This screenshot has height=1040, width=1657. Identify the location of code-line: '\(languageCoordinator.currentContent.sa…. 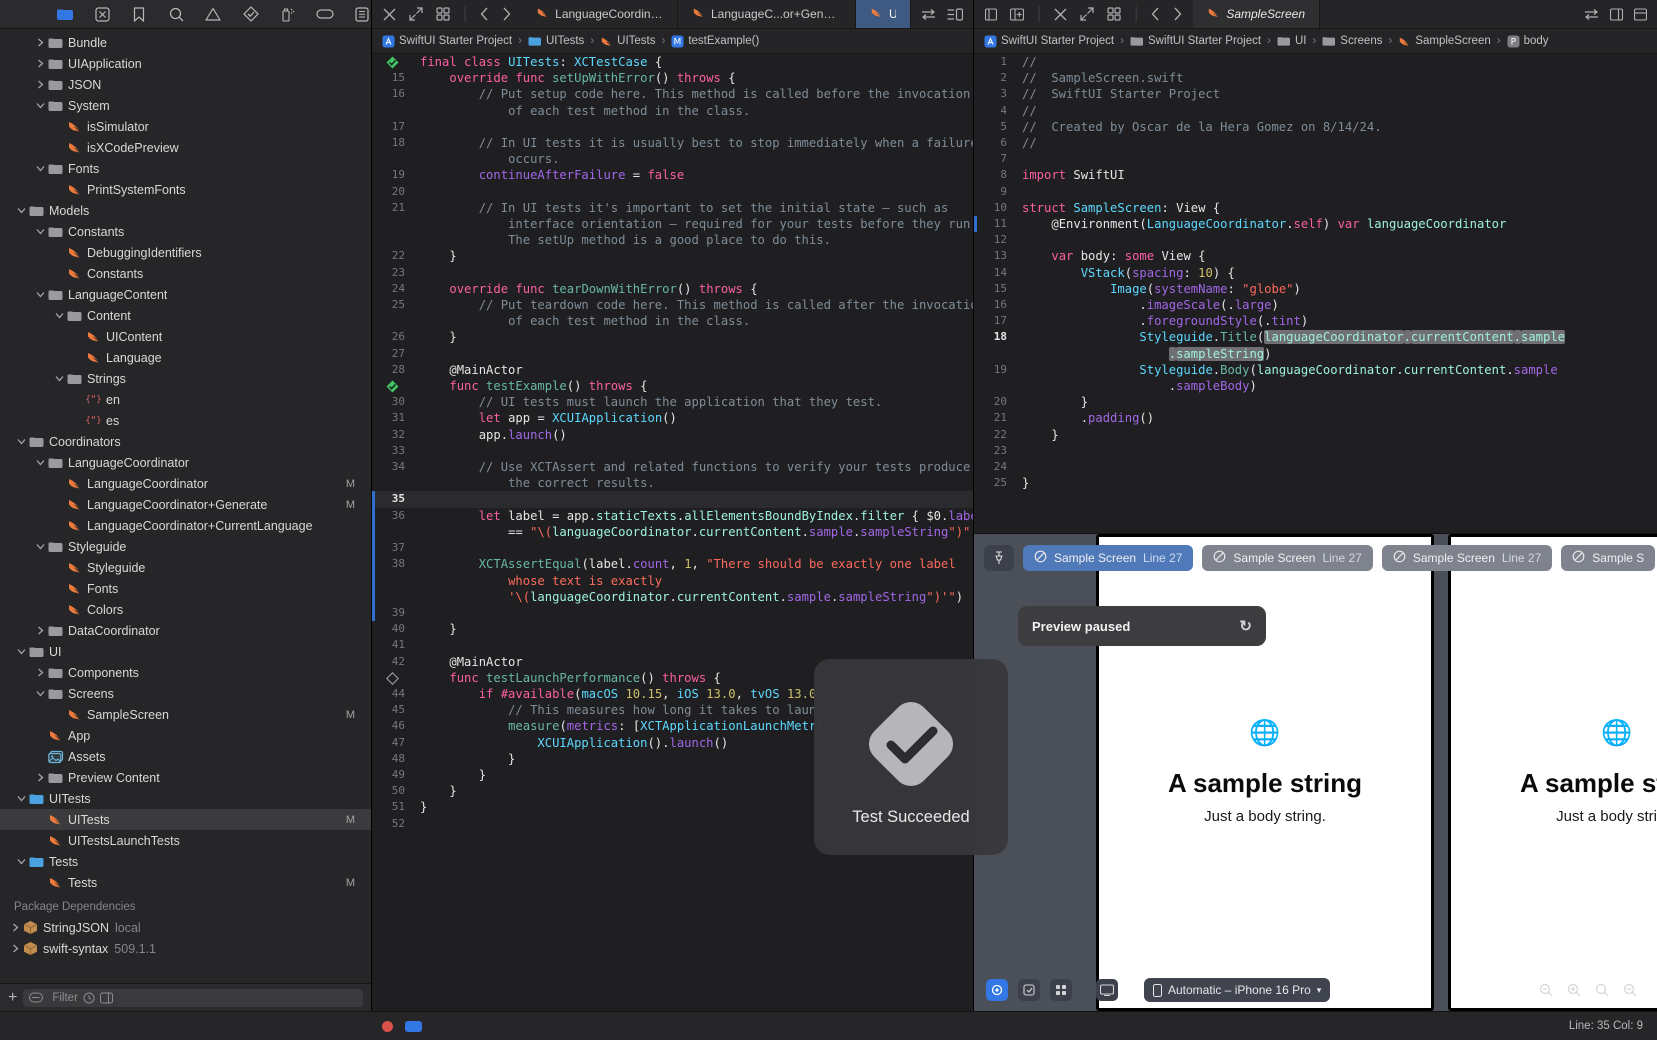
(672, 596).